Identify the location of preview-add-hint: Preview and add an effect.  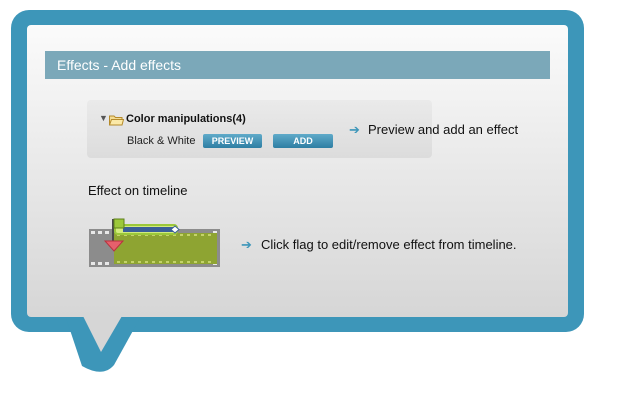
(443, 129).